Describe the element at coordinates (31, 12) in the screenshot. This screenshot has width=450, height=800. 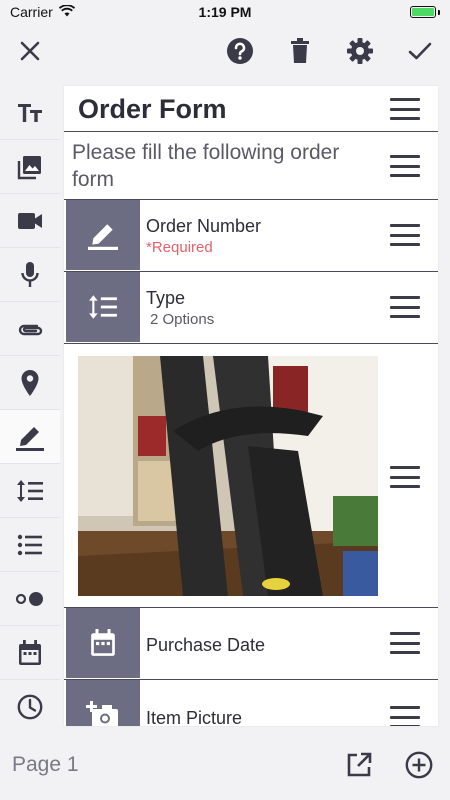
I see `carrier-label: Carrier` at that location.